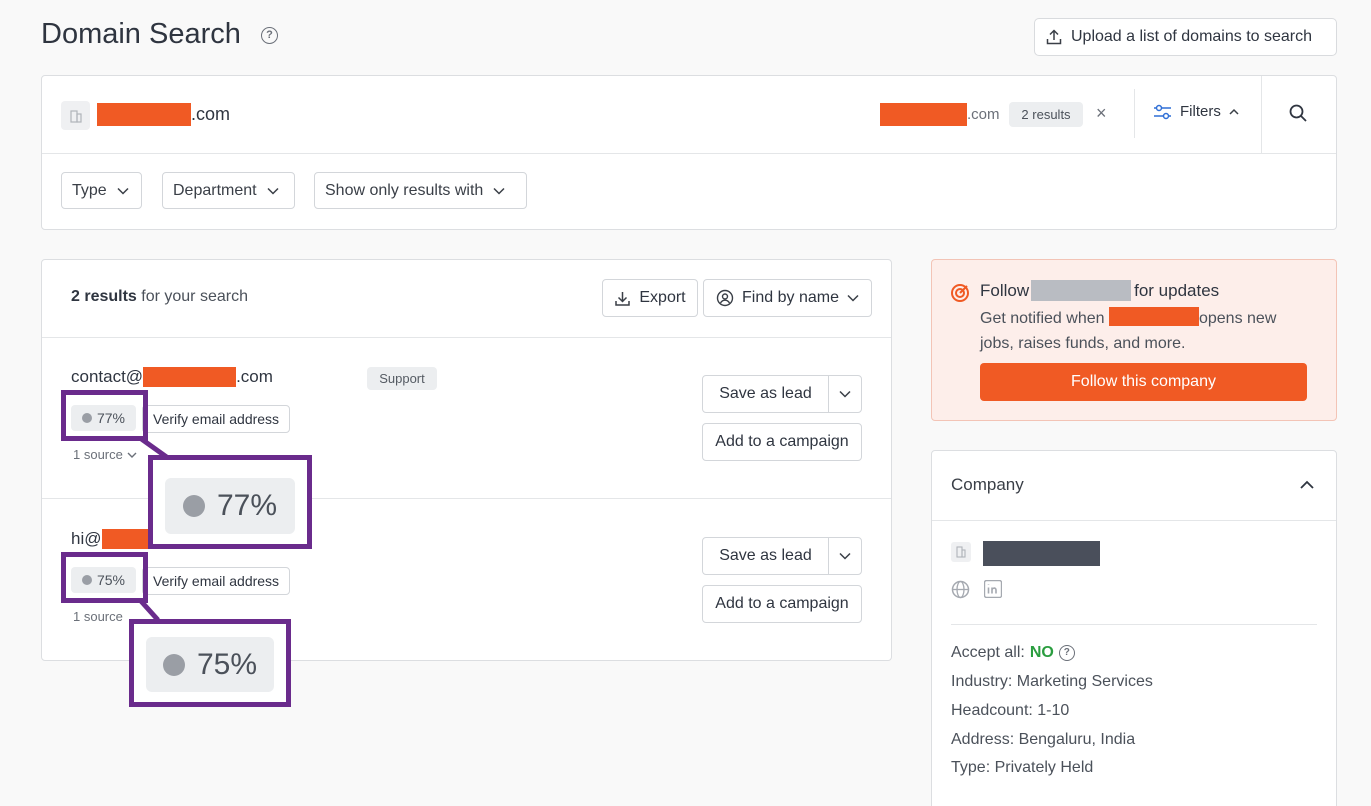  What do you see at coordinates (1042, 318) in the screenshot?
I see `follow-desc-prefix: Get notified when` at bounding box center [1042, 318].